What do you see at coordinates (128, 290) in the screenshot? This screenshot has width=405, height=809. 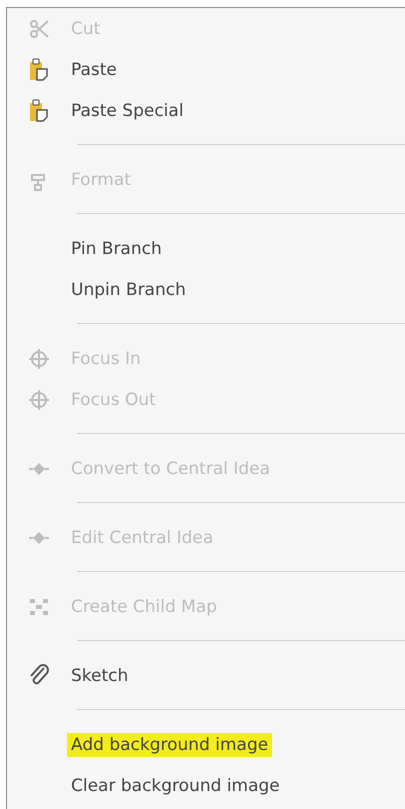 I see `menu-item: Unpin Branch` at bounding box center [128, 290].